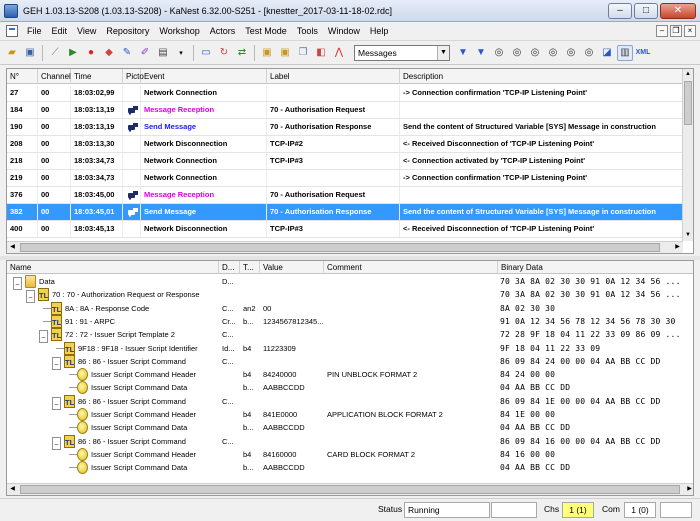 The height and width of the screenshot is (521, 700). I want to click on column-header-event: Event, so click(204, 76).